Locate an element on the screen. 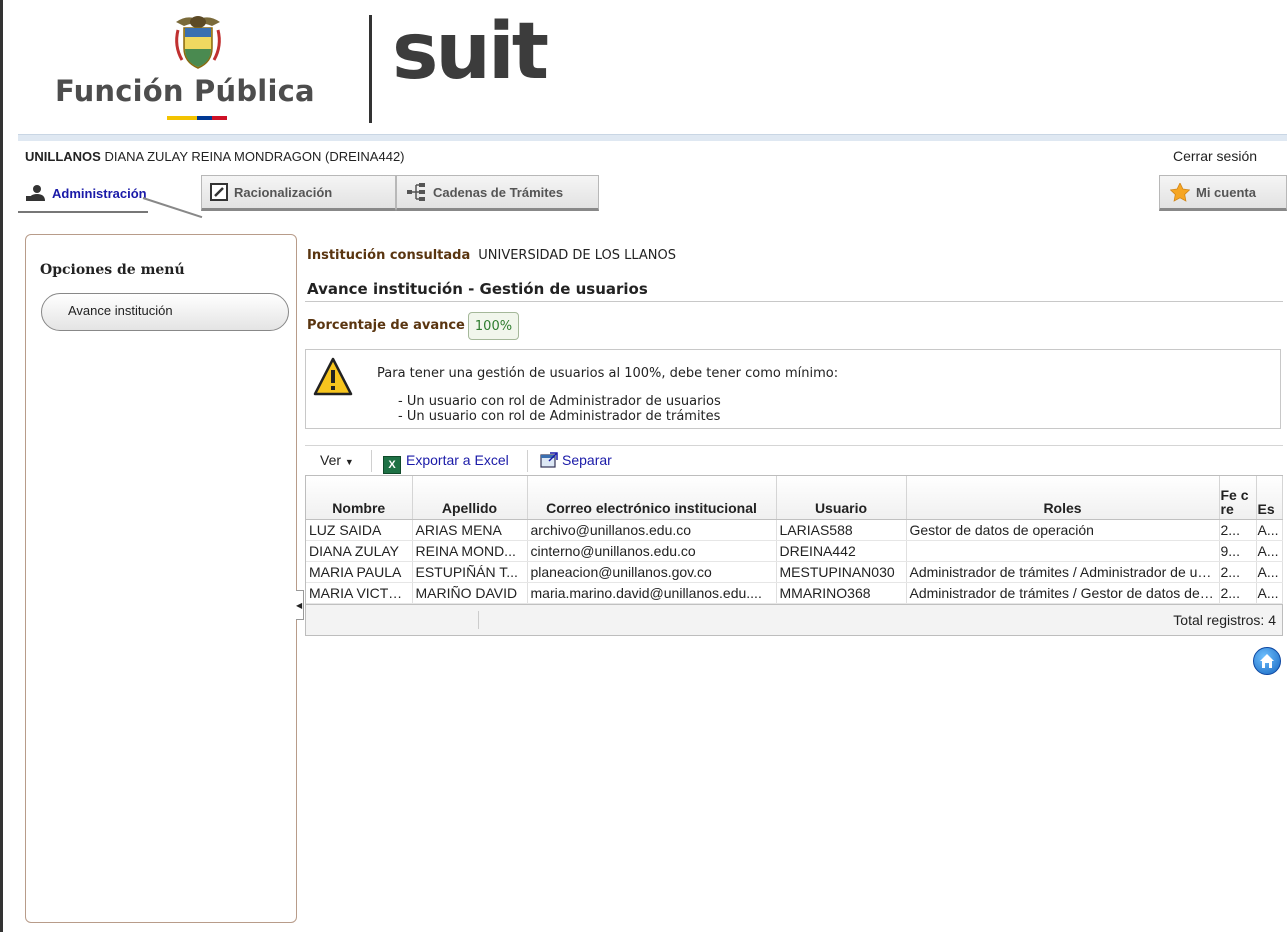  sidebar-item-avance-institucion: Avance institución is located at coordinates (165, 312).